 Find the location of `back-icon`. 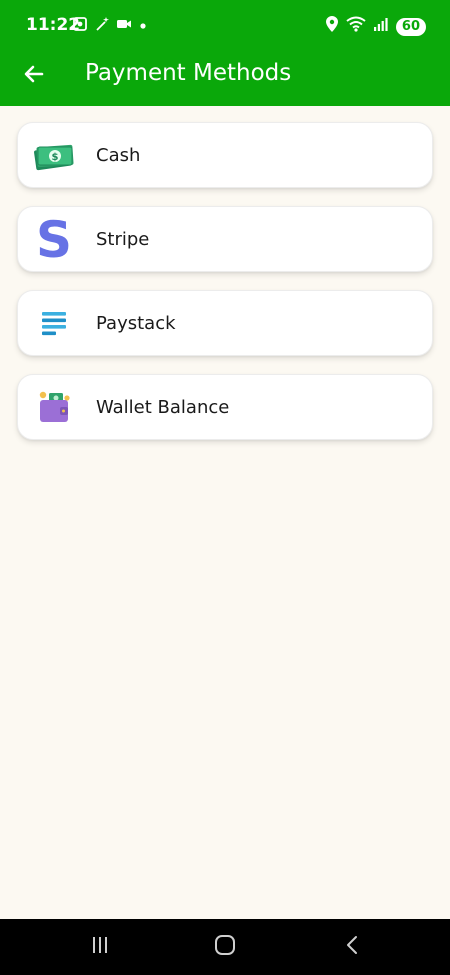

back-icon is located at coordinates (352, 947).